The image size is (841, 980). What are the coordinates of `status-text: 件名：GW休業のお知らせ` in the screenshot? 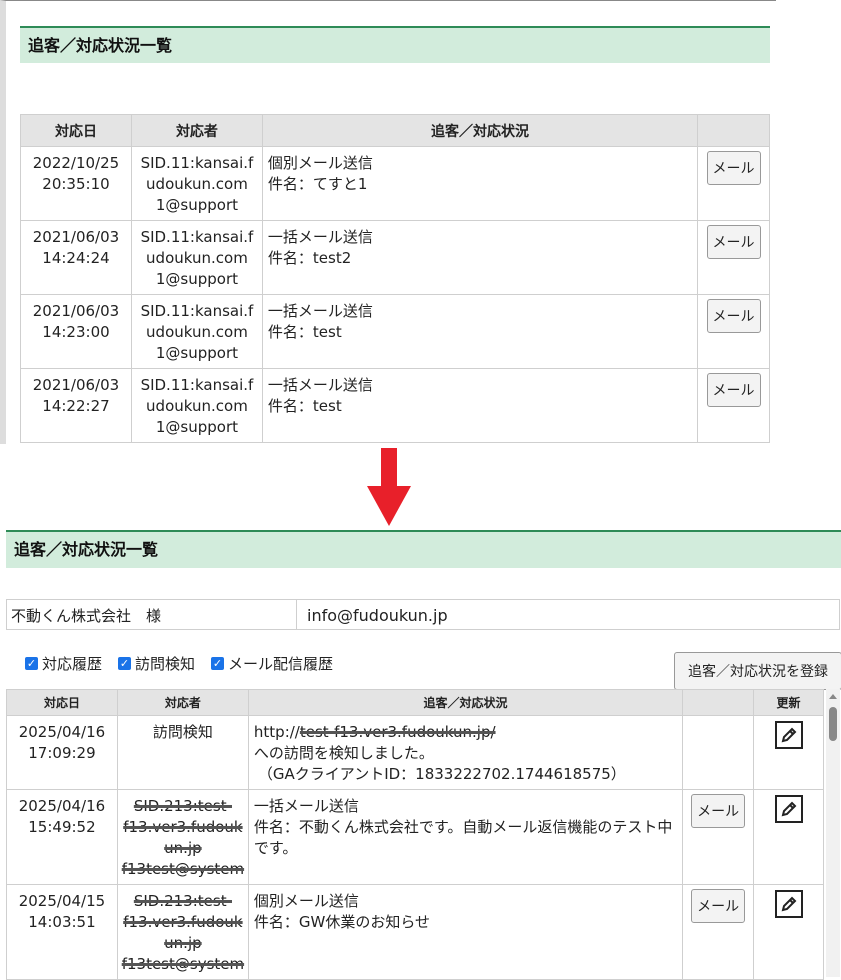 It's located at (342, 922).